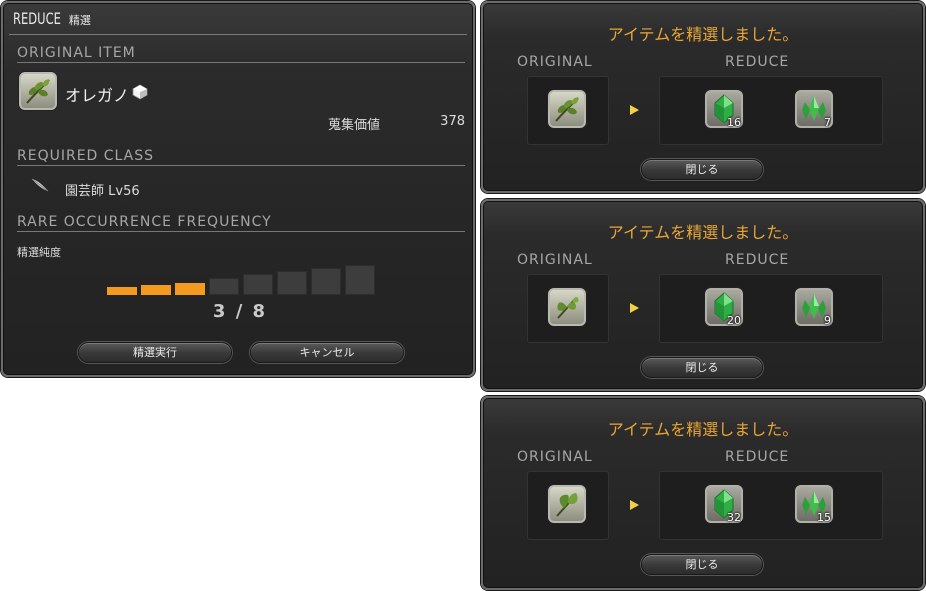  Describe the element at coordinates (814, 109) in the screenshot. I see `wind-cluster-icon: 7` at that location.